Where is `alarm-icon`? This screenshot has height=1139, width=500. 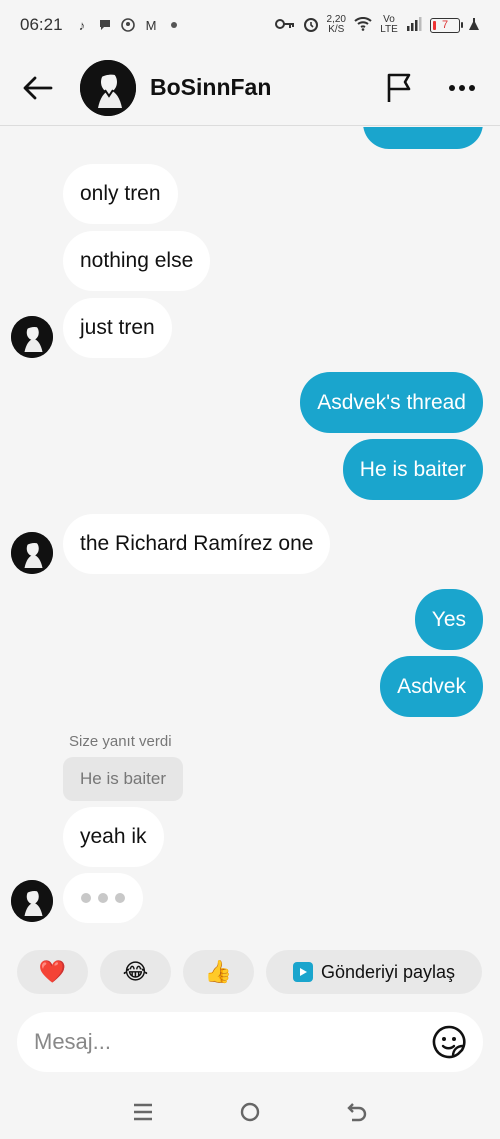 alarm-icon is located at coordinates (311, 25).